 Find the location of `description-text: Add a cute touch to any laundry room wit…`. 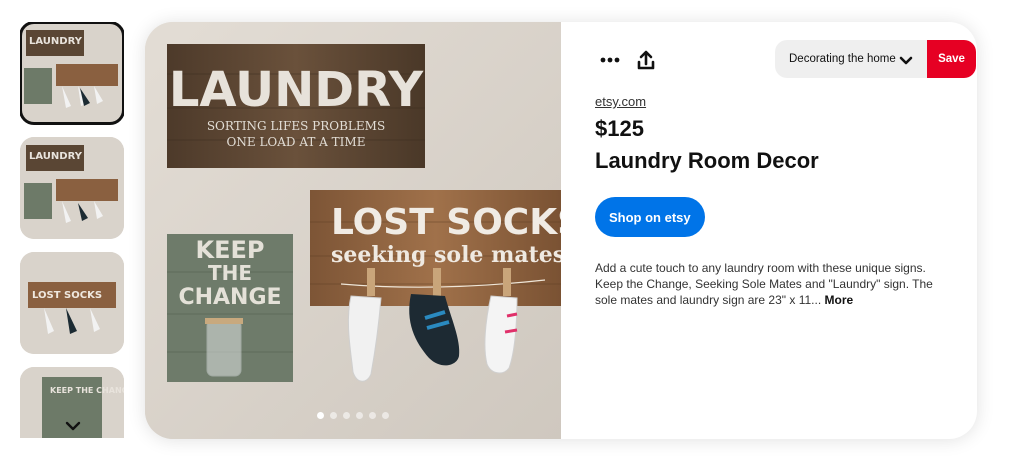

description-text: Add a cute touch to any laundry room wit… is located at coordinates (764, 284).